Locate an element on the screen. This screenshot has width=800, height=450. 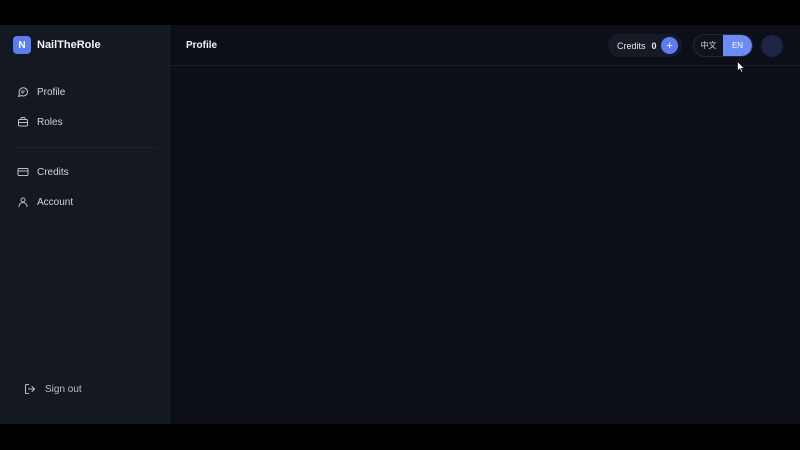
credits-count: 0 is located at coordinates (654, 45).